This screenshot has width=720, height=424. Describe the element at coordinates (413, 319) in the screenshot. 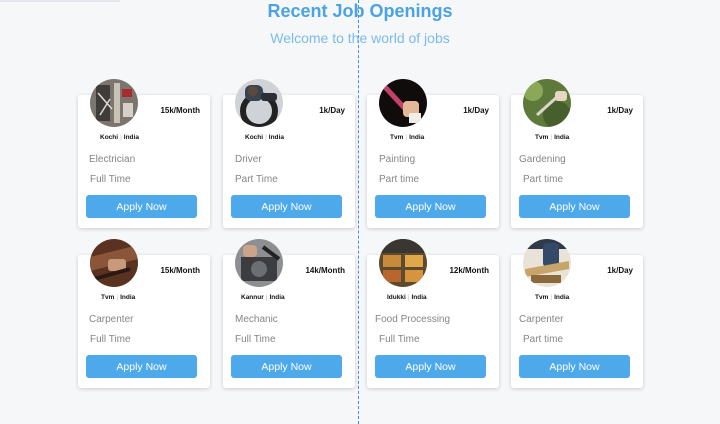

I see `job-title: Food Processing` at that location.